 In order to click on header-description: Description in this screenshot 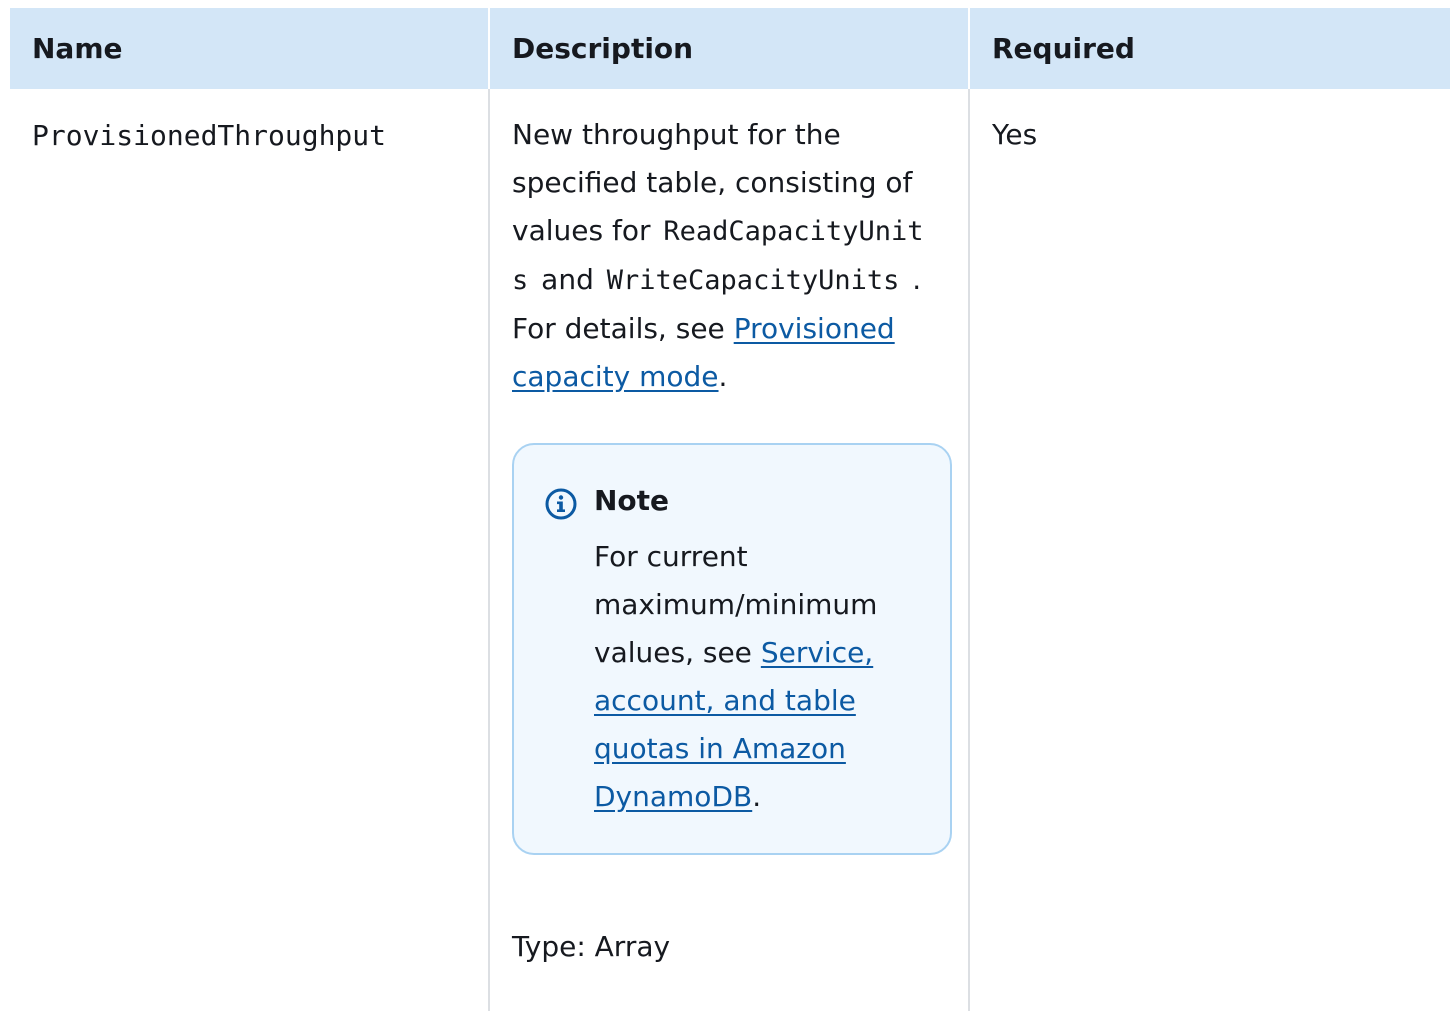, I will do `click(729, 48)`.